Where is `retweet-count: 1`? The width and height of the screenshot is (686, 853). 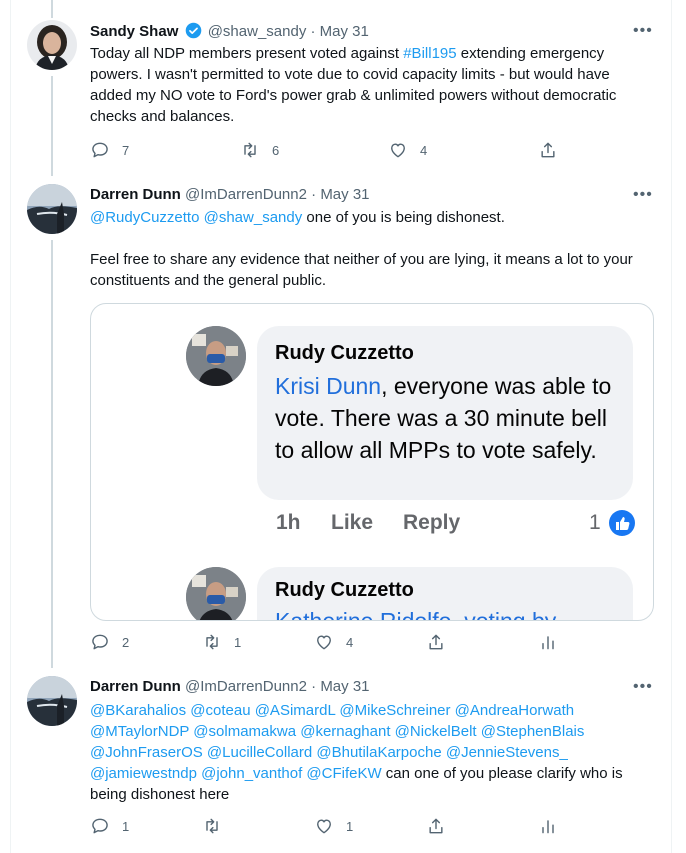
retweet-count: 1 is located at coordinates (238, 642).